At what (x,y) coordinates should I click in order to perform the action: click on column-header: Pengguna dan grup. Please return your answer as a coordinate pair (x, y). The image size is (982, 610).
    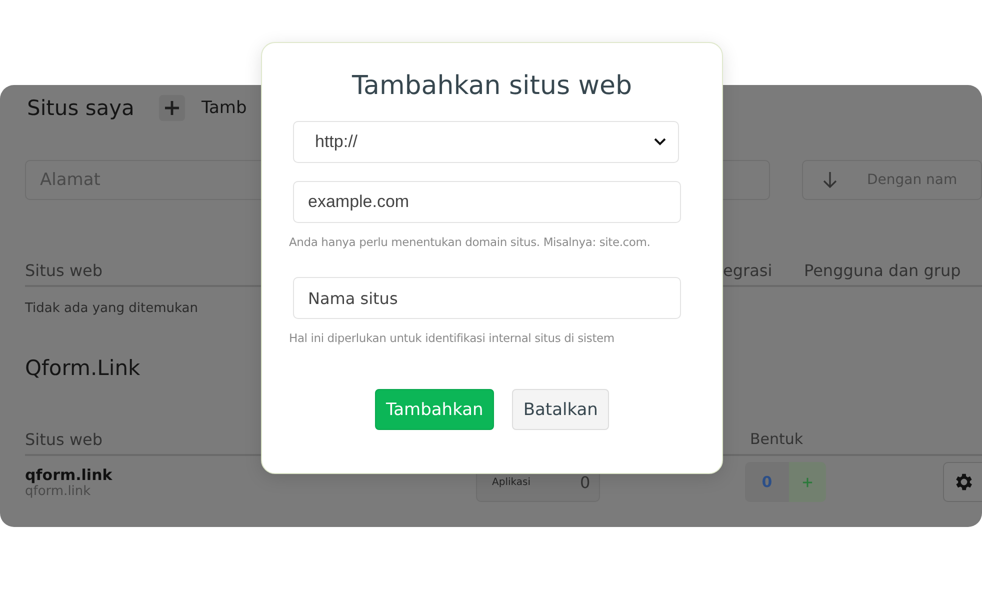
    Looking at the image, I should click on (882, 270).